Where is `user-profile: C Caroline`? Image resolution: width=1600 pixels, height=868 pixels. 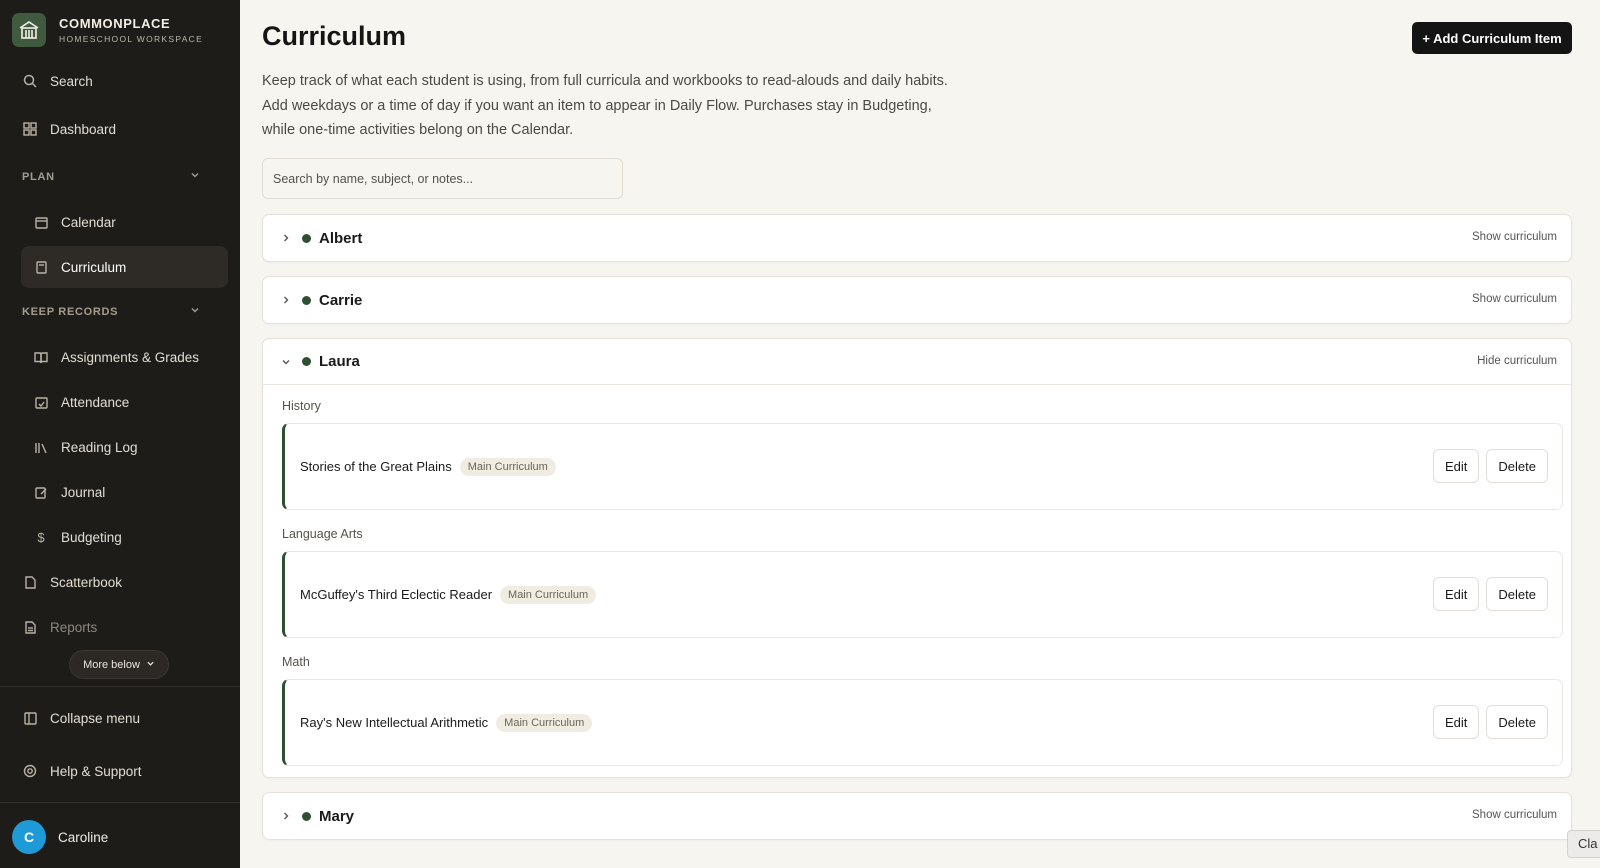 user-profile: C Caroline is located at coordinates (60, 837).